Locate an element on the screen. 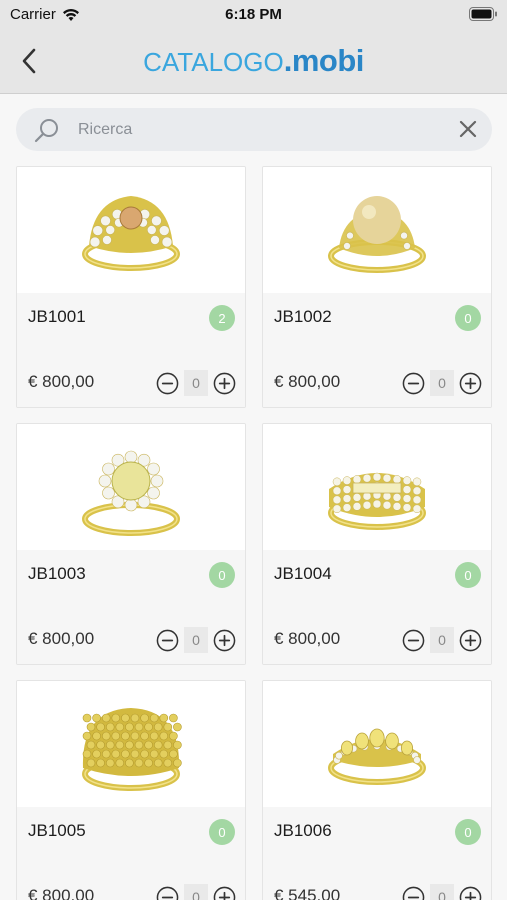 This screenshot has height=900, width=507. product-code: JB1005 is located at coordinates (57, 830).